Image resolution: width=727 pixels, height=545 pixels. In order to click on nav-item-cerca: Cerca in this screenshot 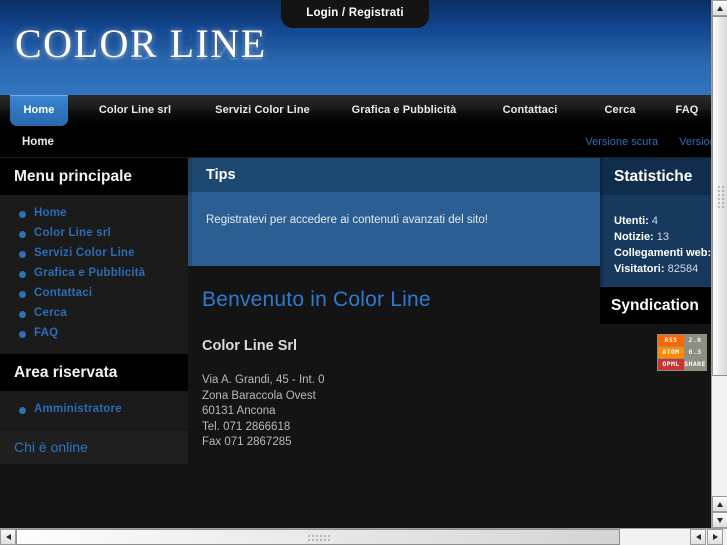, I will do `click(620, 110)`.